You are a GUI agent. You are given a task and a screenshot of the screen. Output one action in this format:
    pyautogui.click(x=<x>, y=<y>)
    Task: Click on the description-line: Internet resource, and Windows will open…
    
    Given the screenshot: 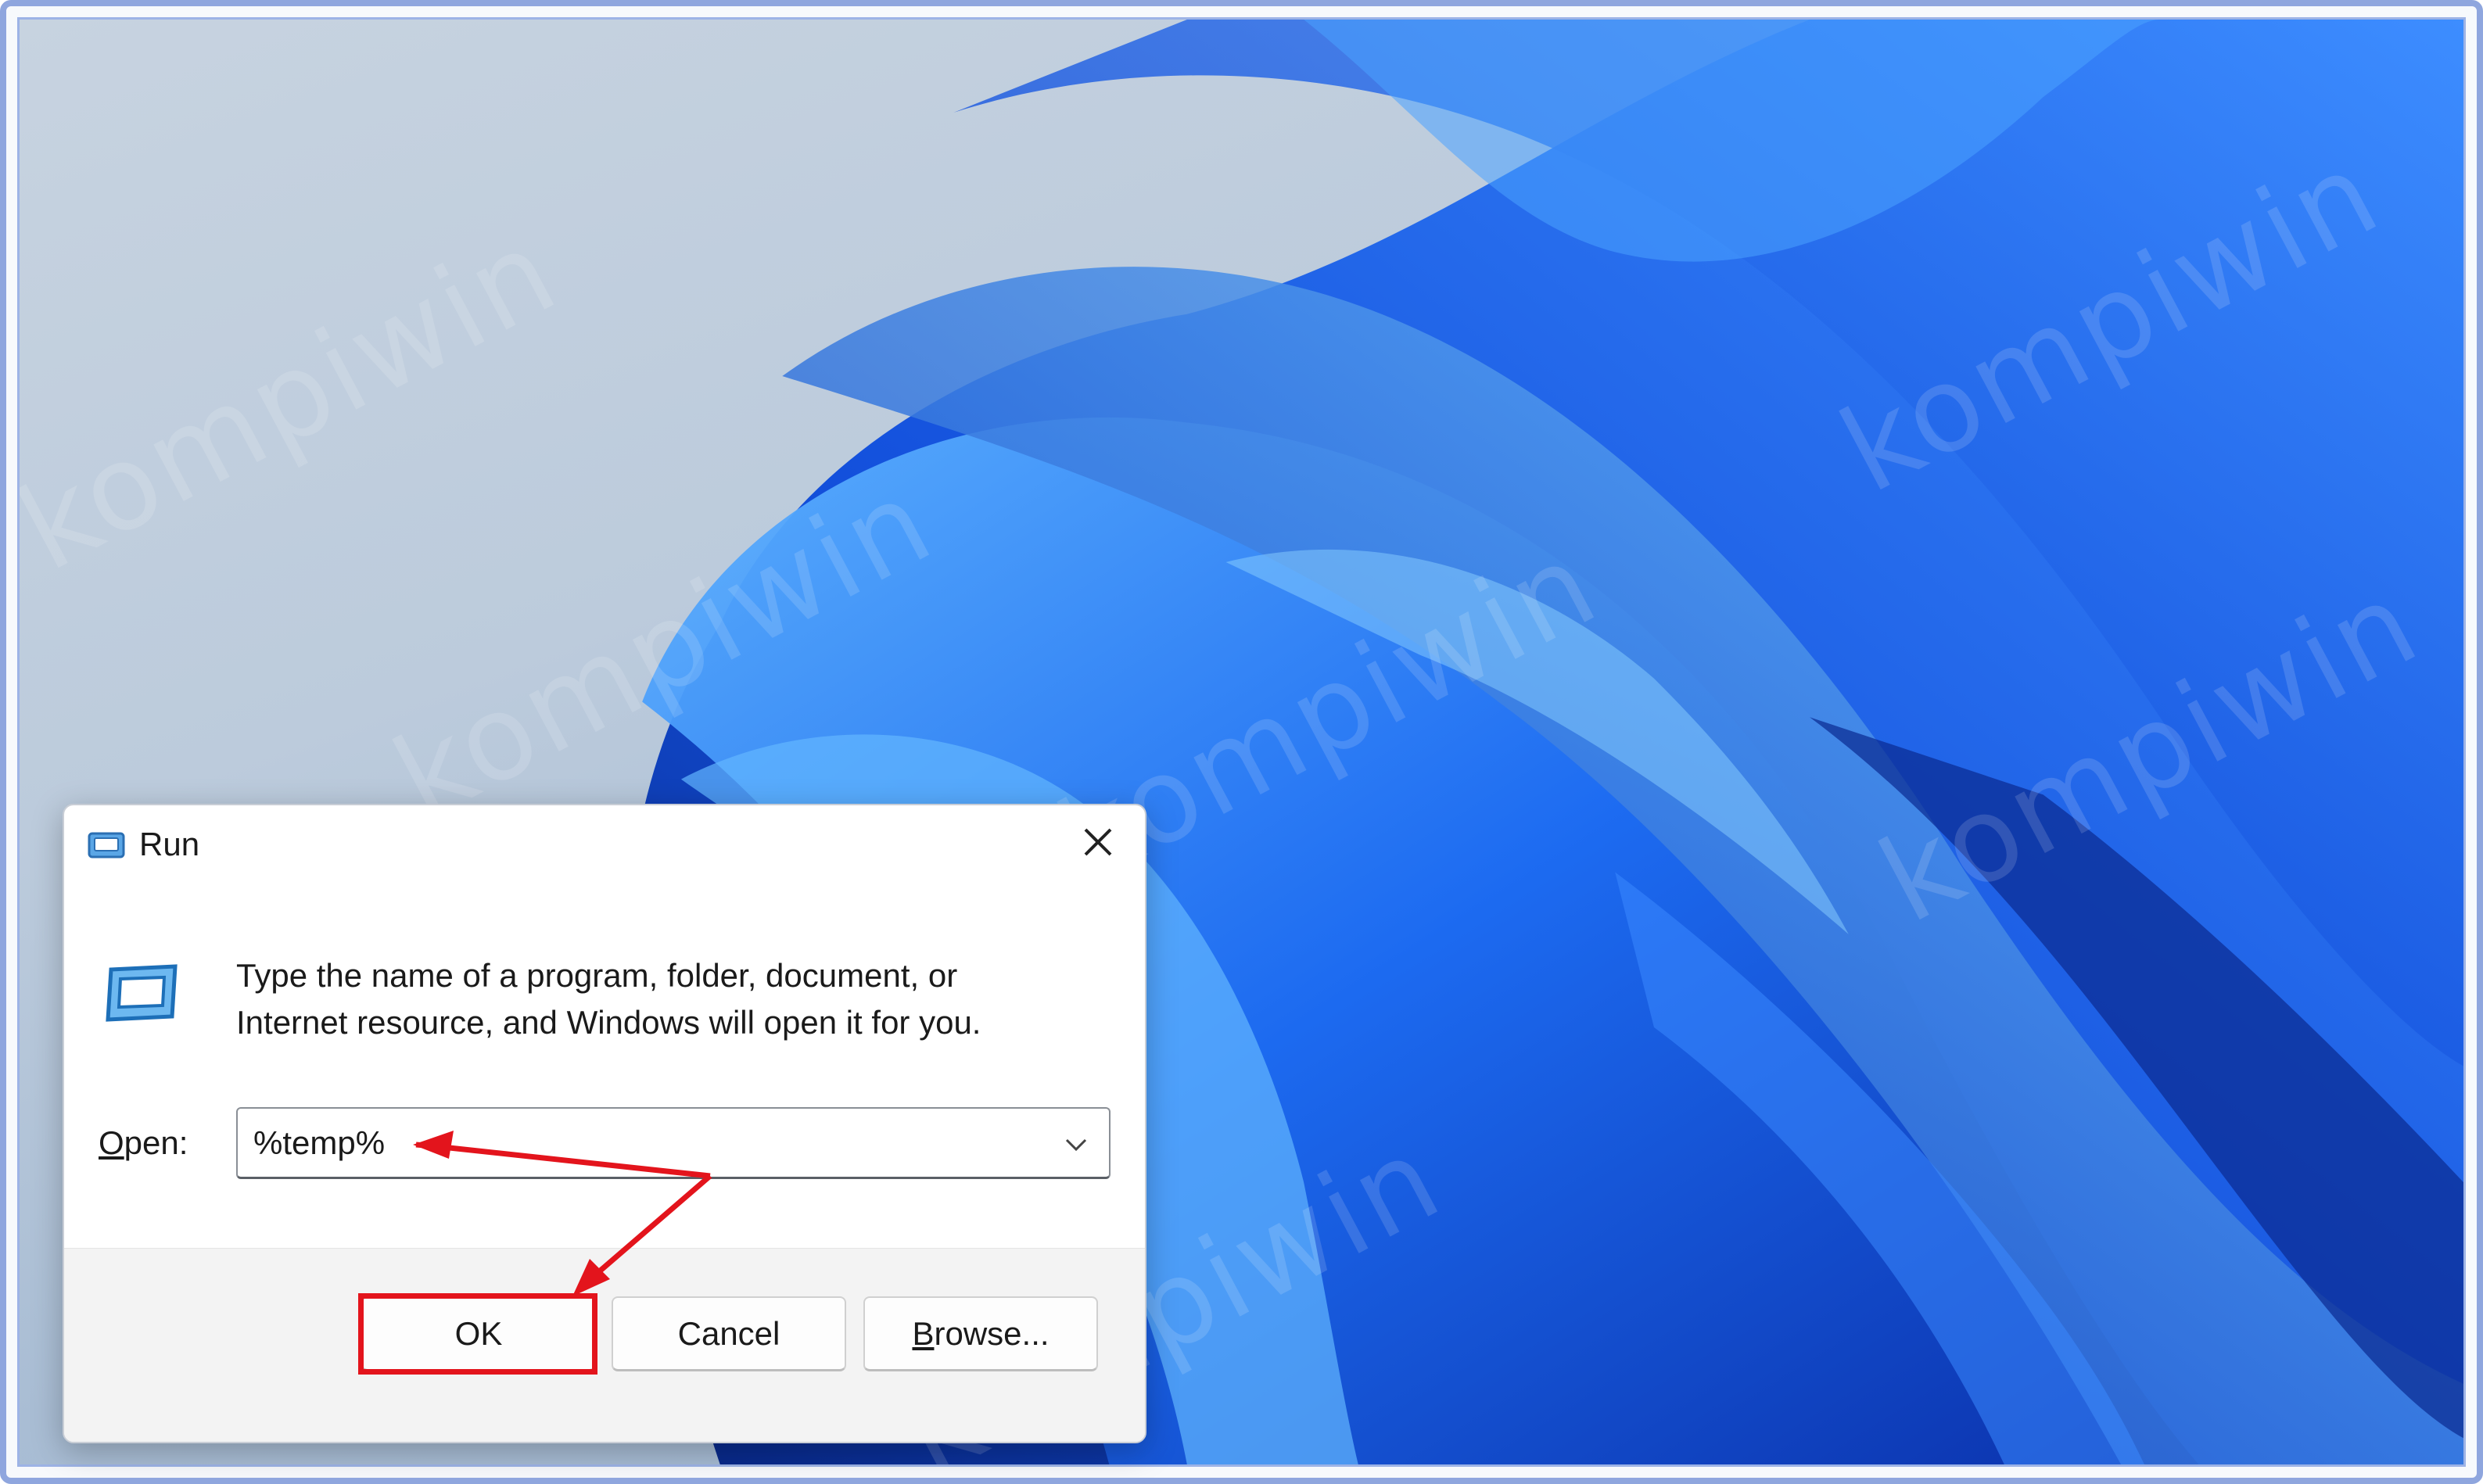 What is the action you would take?
    pyautogui.click(x=608, y=1022)
    